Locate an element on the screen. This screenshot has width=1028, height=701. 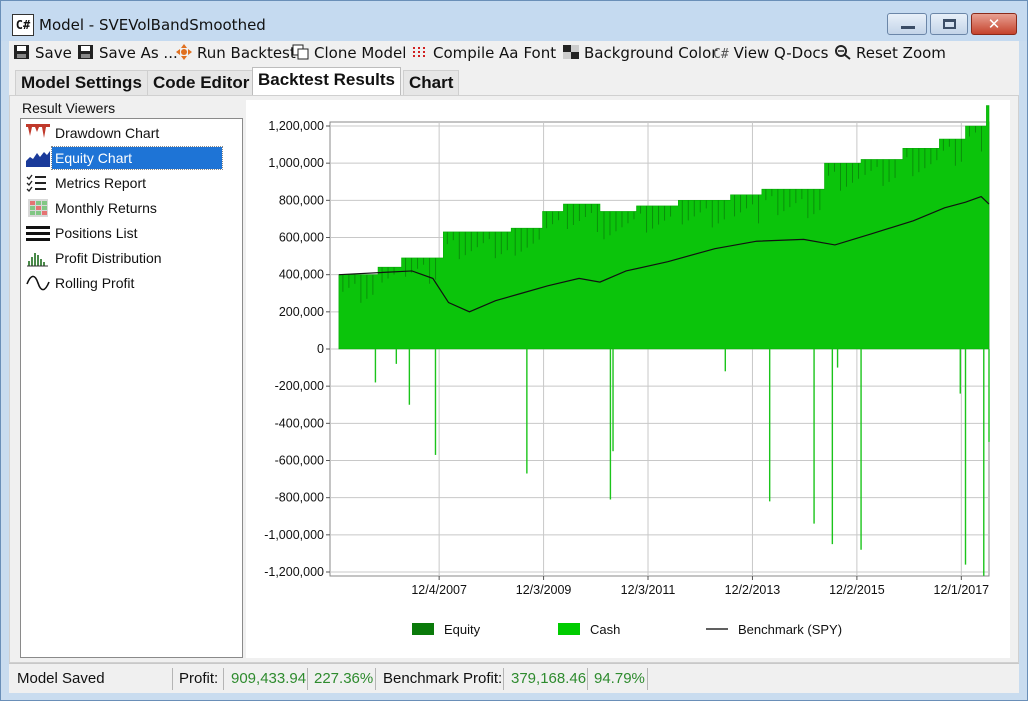
list-item-metrics-report: Metrics Report is located at coordinates (122, 183).